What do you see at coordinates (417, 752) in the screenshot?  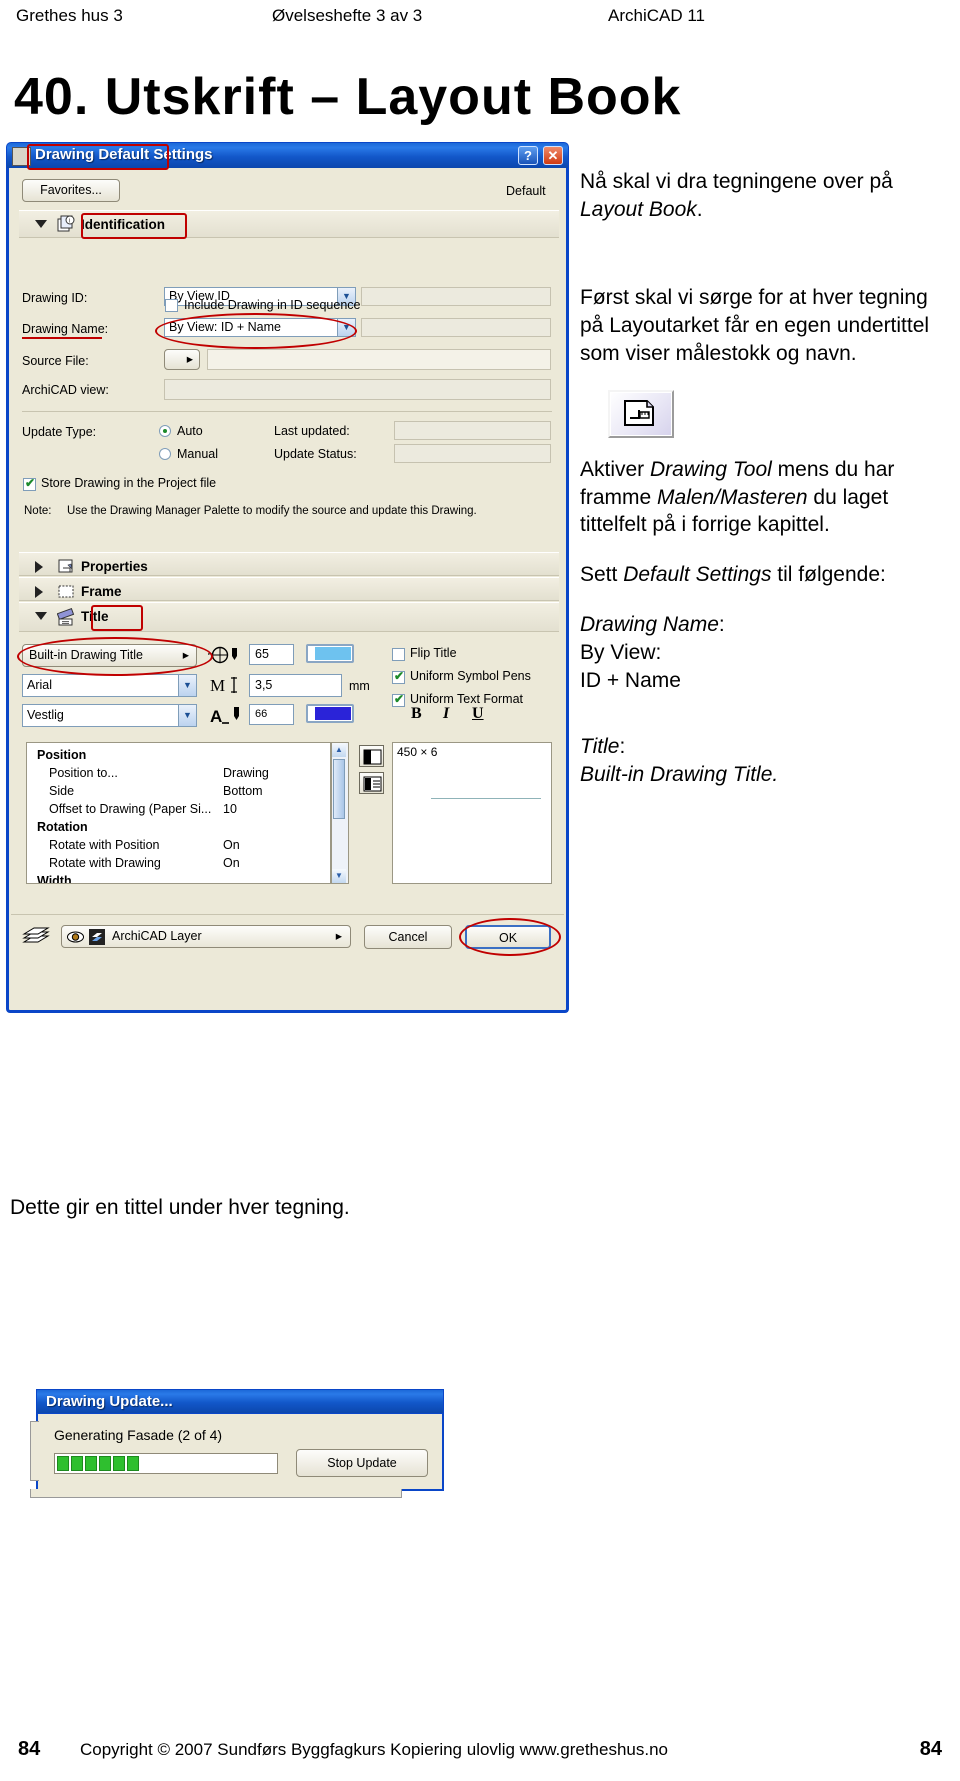 I see `preview-size-label: 450 × 6` at bounding box center [417, 752].